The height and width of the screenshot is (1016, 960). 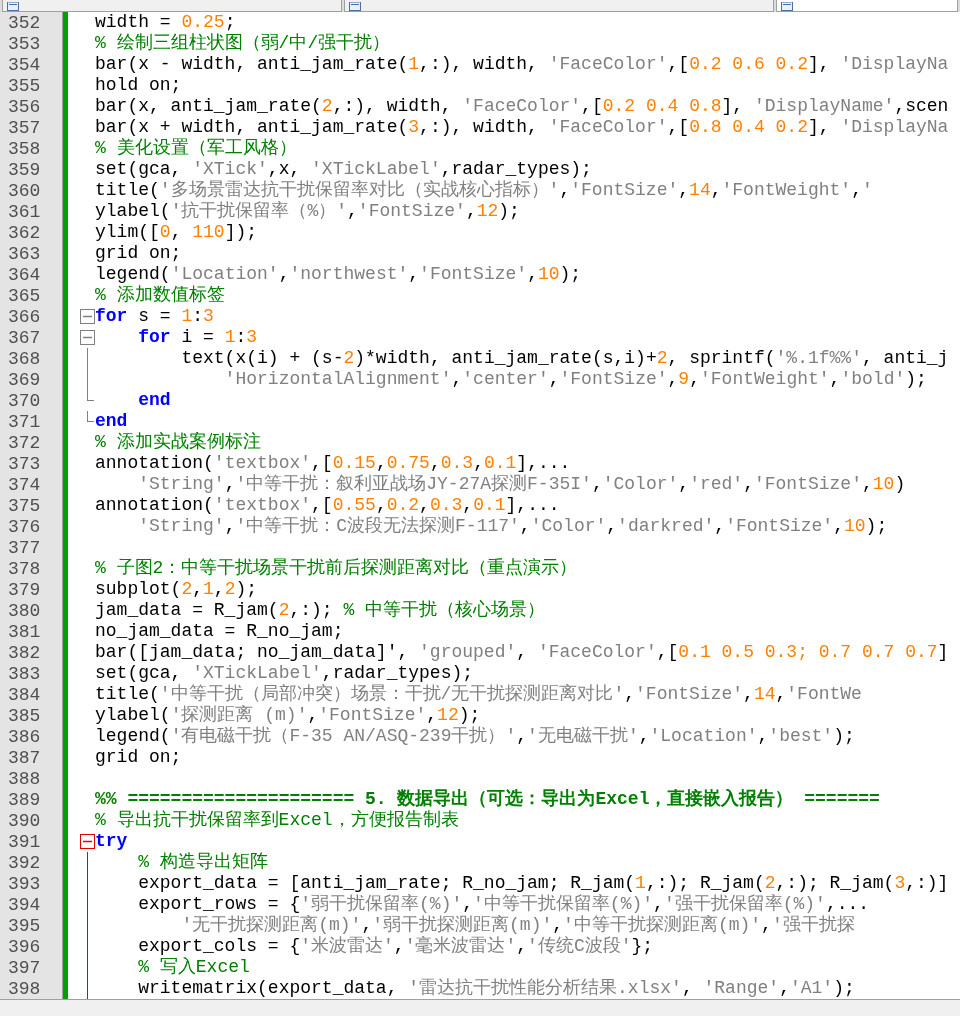 What do you see at coordinates (512, 526) in the screenshot?
I see `code-line: 'String','中等干扰：C波段无法探测F-117','Color','darkred','FontSize',10);` at bounding box center [512, 526].